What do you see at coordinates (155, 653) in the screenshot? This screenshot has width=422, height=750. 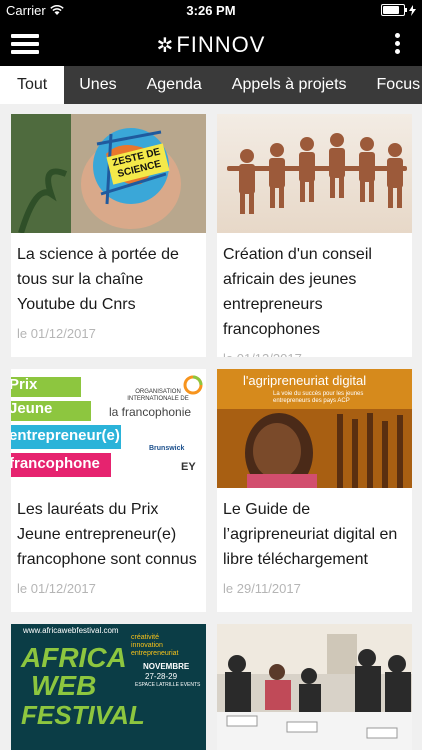 I see `festival-tag-3: entrepreneuriat` at bounding box center [155, 653].